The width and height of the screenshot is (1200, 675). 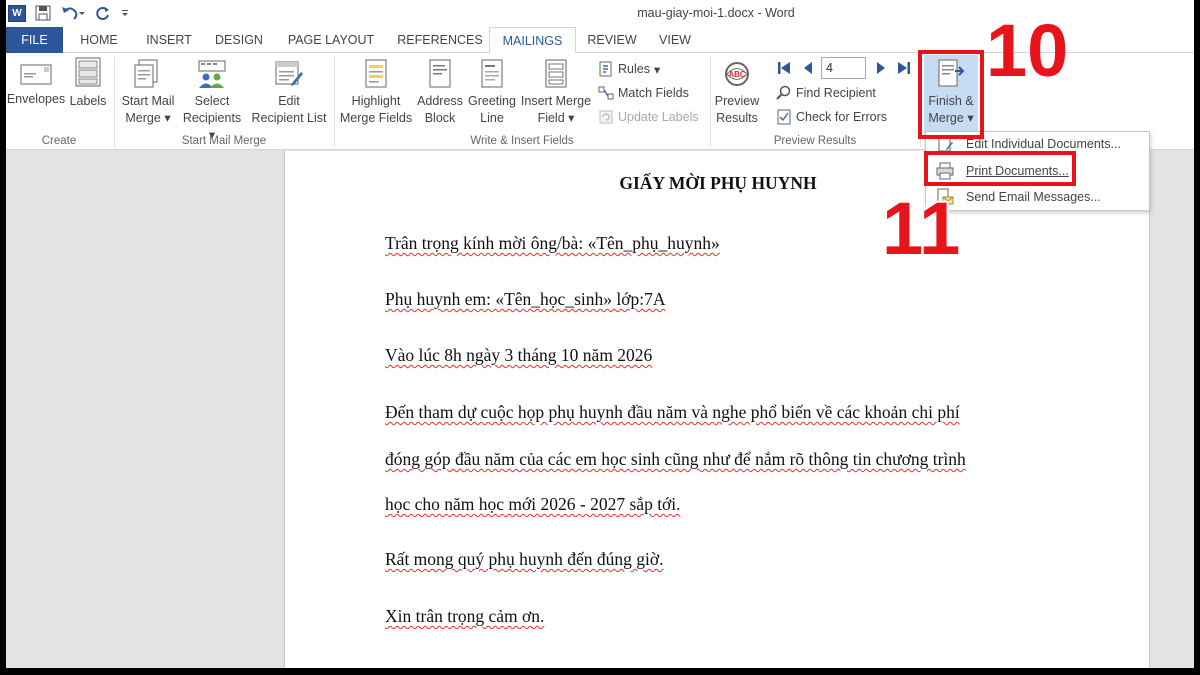 I want to click on address-block-icon, so click(x=440, y=73).